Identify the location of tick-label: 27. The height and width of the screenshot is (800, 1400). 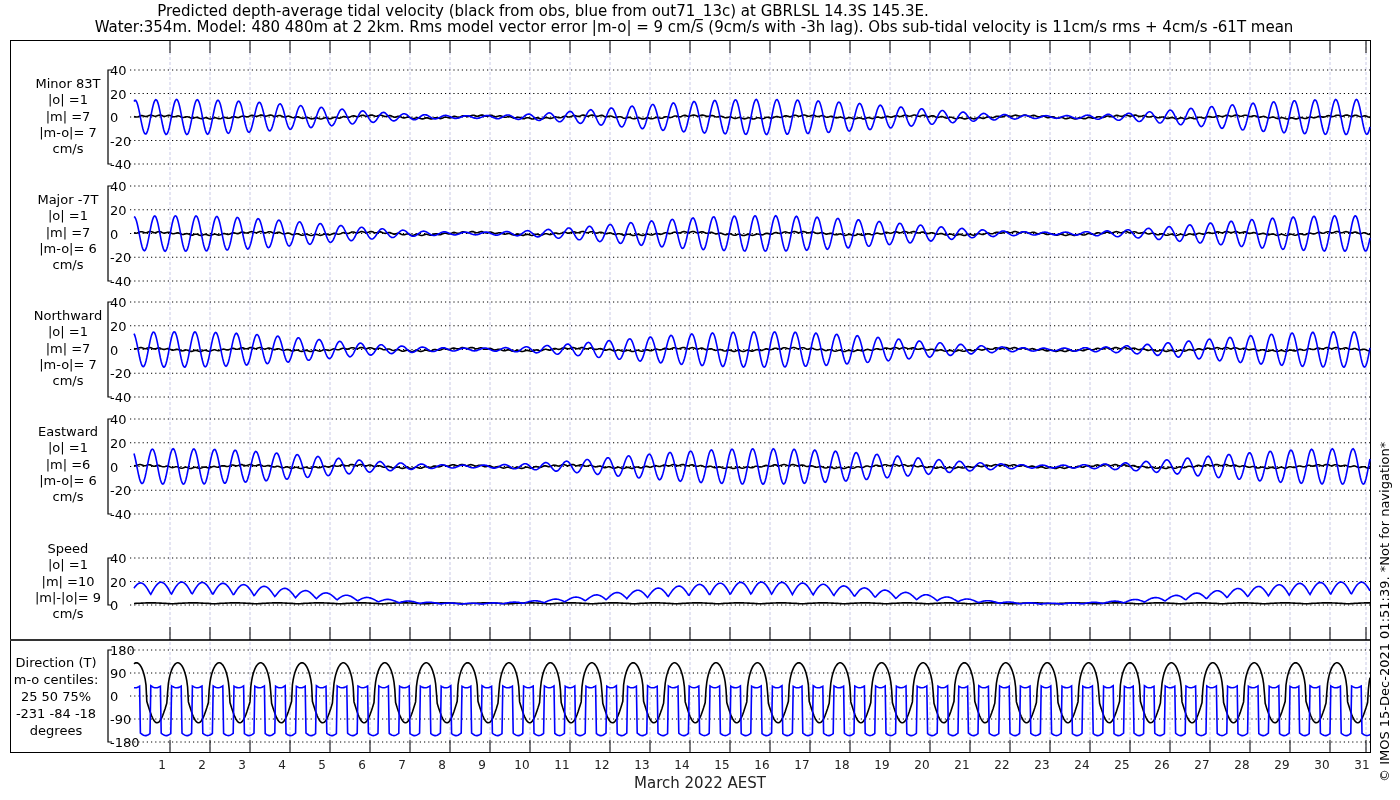
(1202, 765).